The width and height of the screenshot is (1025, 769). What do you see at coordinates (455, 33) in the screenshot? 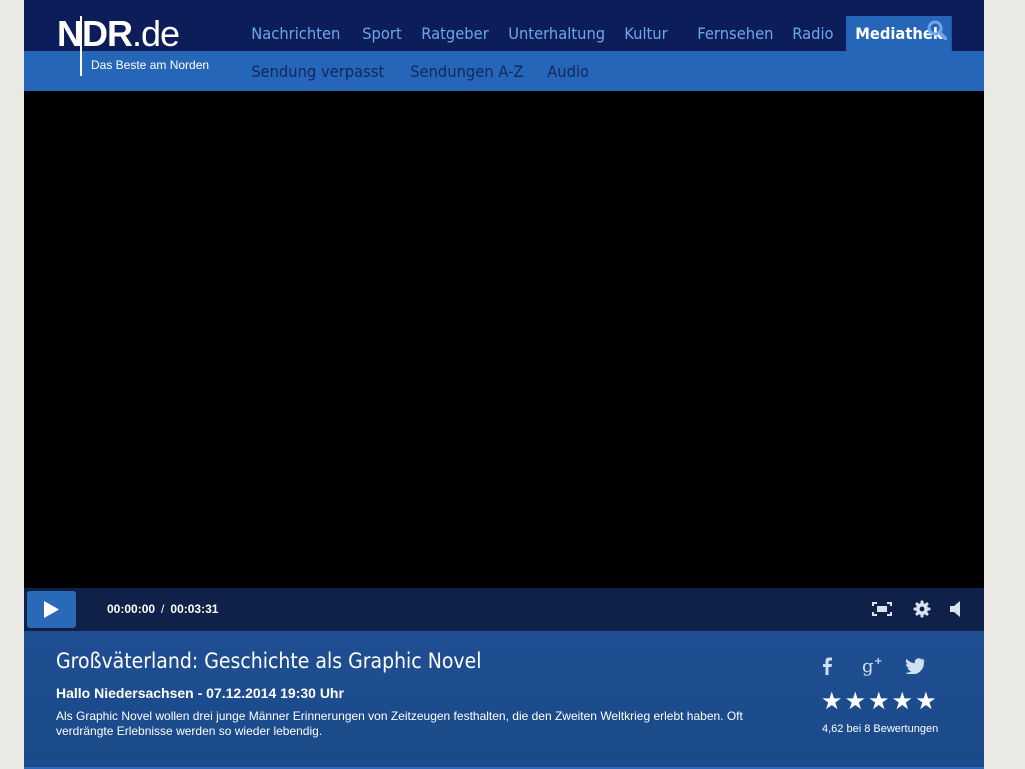
I see `nav-item-ratgeber: Ratgeber` at bounding box center [455, 33].